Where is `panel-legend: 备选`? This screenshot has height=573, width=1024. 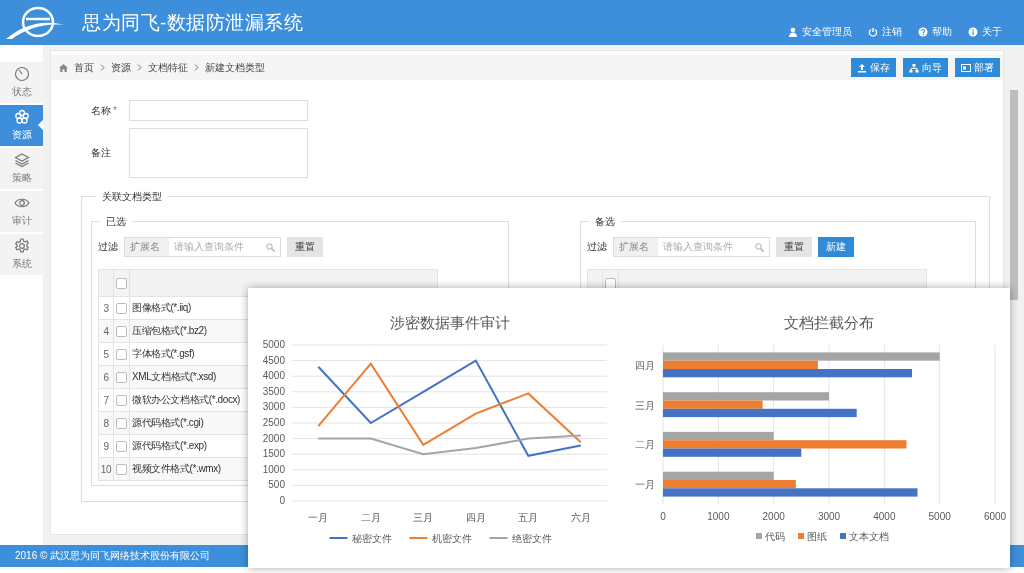 panel-legend: 备选 is located at coordinates (605, 222).